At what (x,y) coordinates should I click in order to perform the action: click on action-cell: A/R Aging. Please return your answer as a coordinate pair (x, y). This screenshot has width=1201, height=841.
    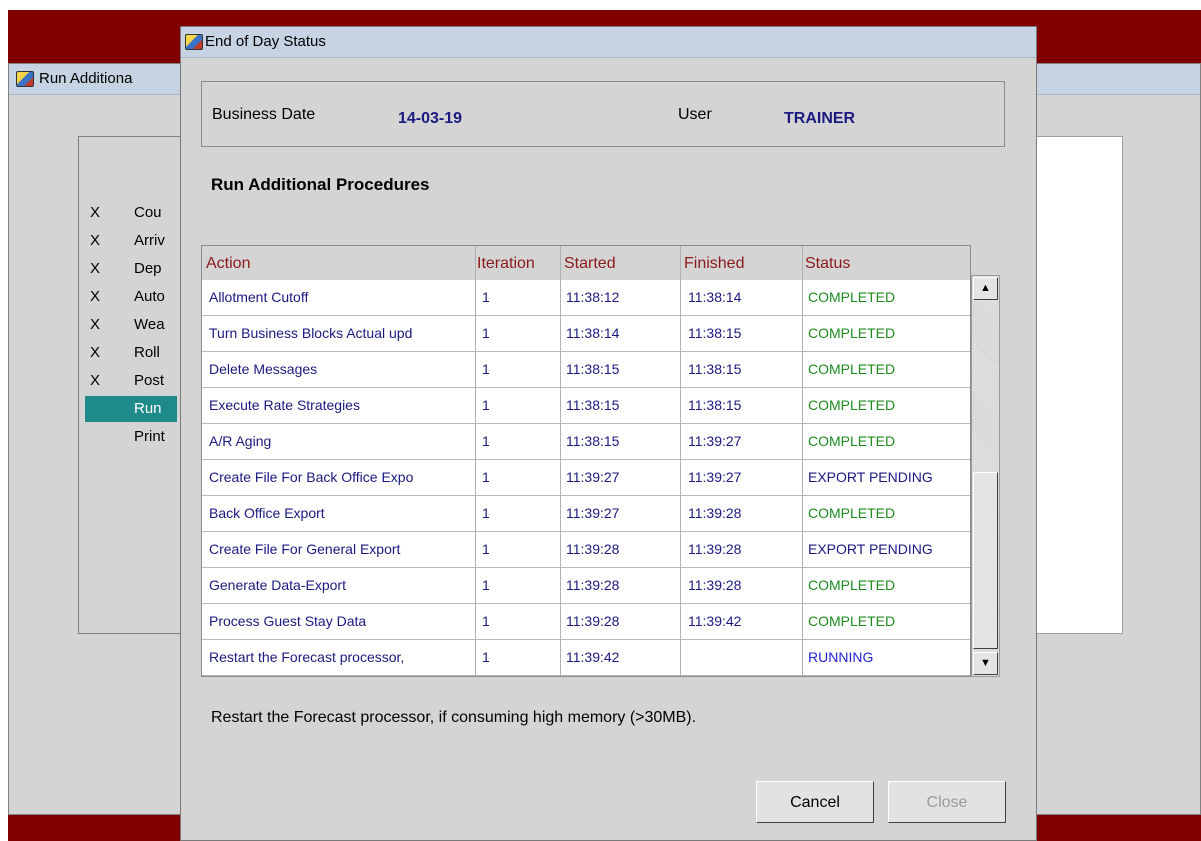
    Looking at the image, I should click on (240, 441).